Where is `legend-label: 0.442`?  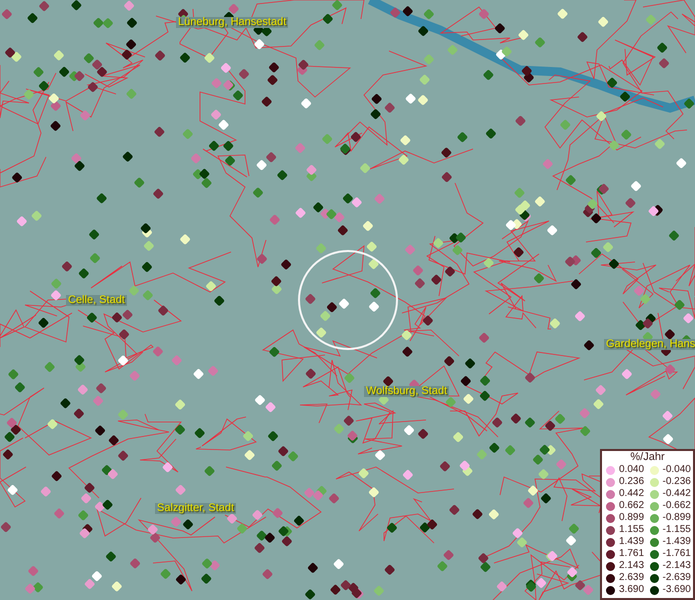 legend-label: 0.442 is located at coordinates (631, 494).